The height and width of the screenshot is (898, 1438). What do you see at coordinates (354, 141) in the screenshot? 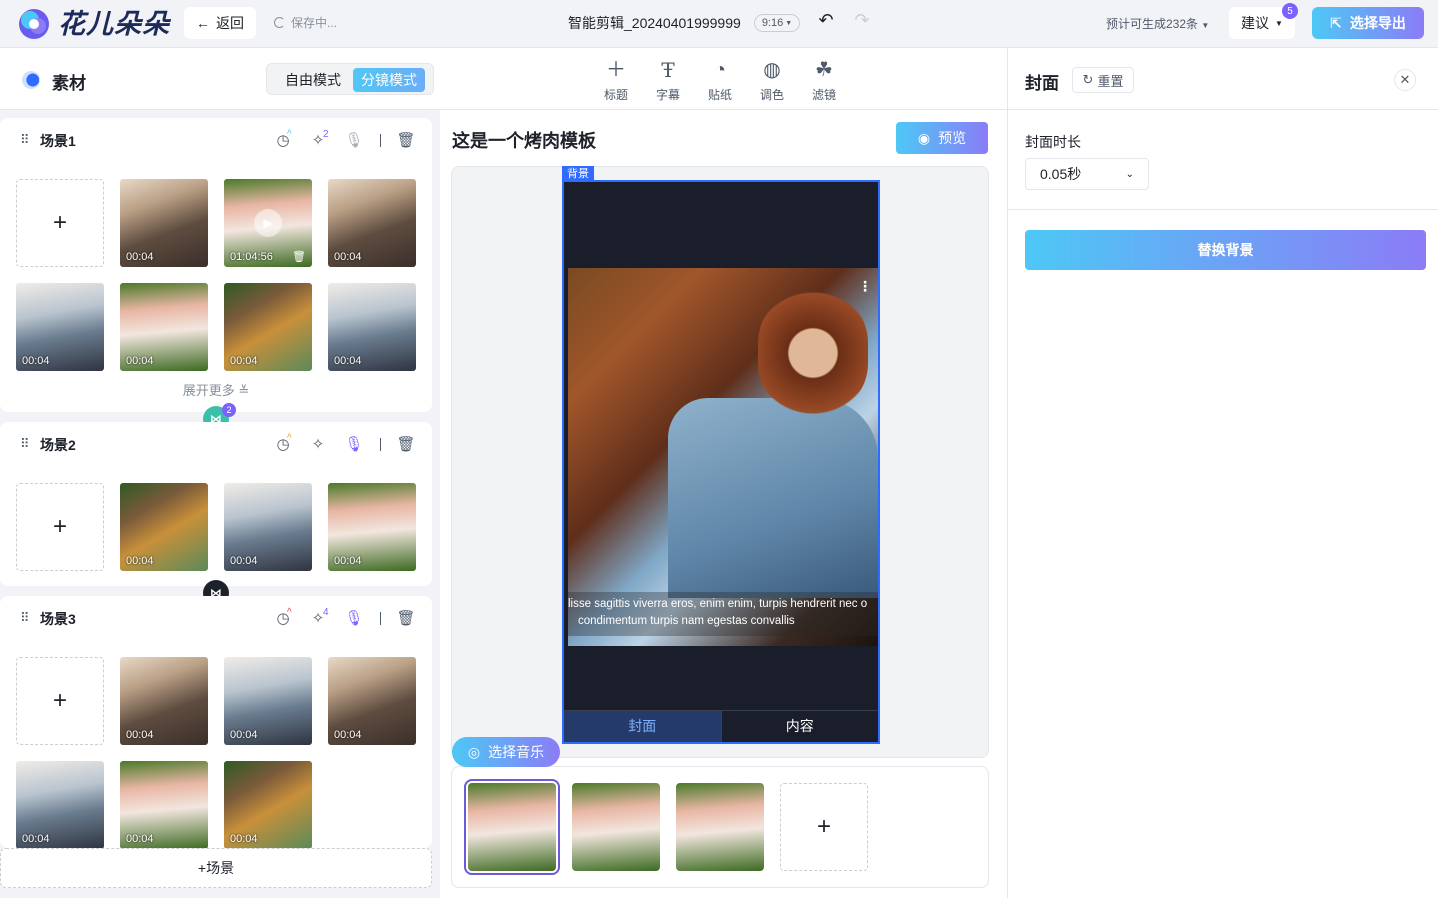
I see `mic-off-icon: 🎙` at bounding box center [354, 141].